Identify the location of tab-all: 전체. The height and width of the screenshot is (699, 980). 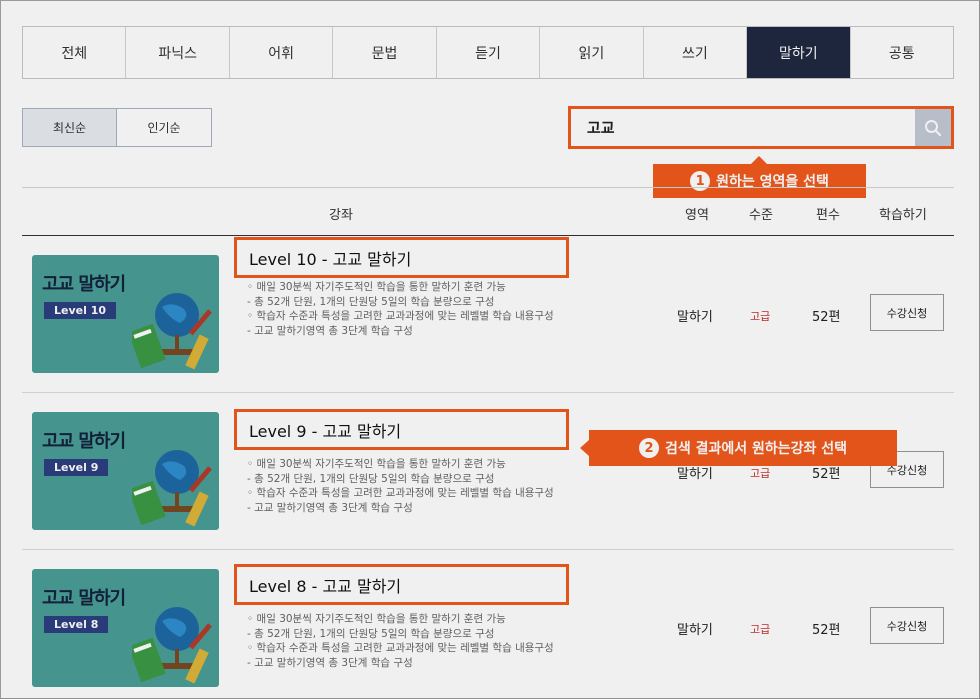
(75, 52).